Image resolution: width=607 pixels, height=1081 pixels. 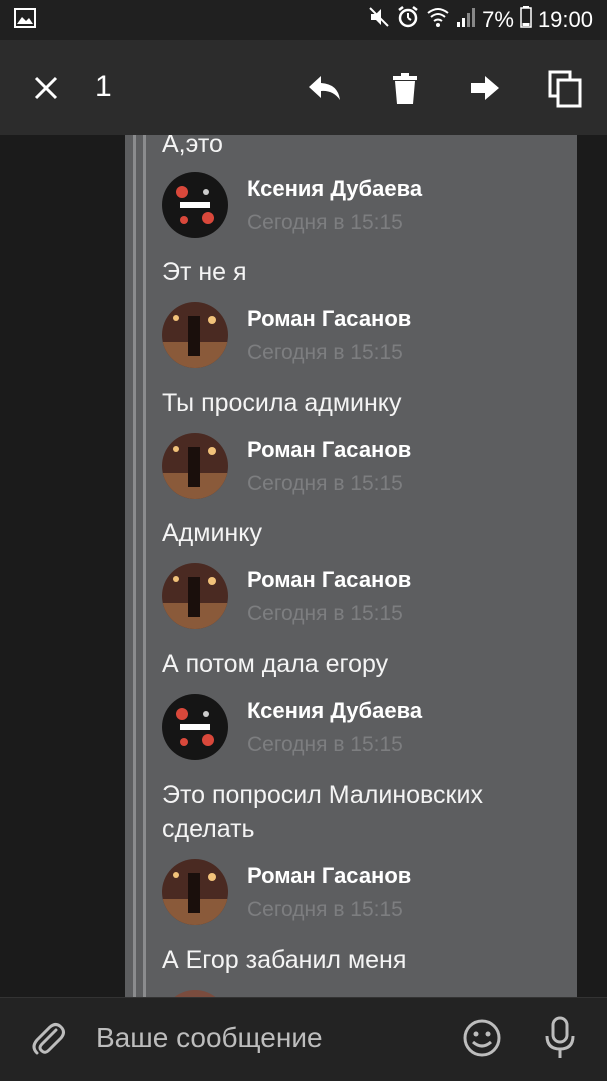 I want to click on selection-action-bar: 1, so click(x=303, y=87).